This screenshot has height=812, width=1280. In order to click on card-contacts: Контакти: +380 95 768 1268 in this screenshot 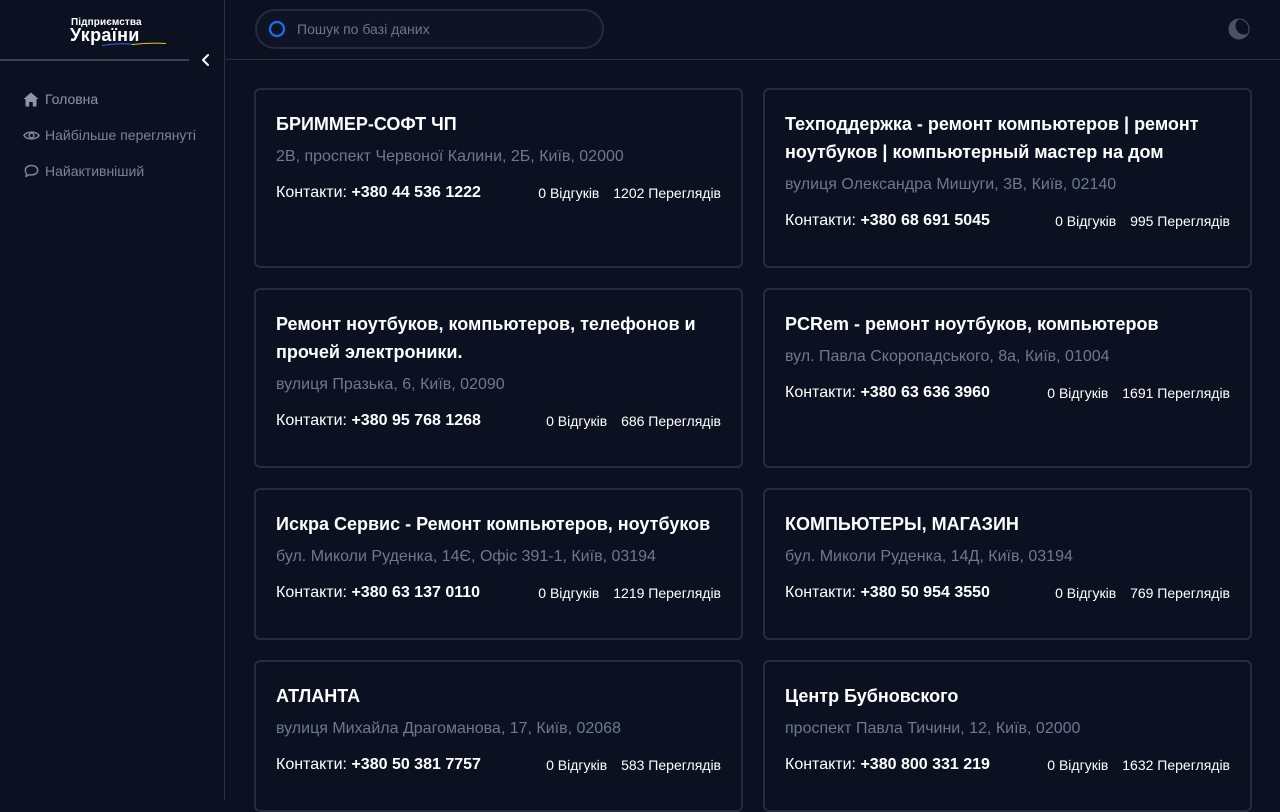, I will do `click(378, 421)`.